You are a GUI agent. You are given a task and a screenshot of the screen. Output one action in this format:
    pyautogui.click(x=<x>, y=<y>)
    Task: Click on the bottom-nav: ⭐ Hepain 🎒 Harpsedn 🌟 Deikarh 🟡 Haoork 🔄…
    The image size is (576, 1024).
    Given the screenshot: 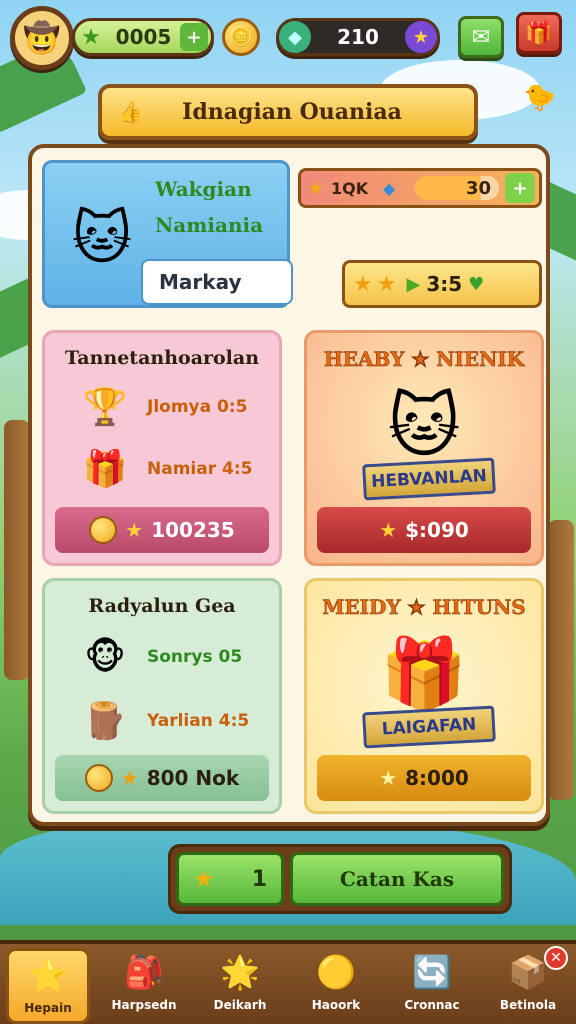 What is the action you would take?
    pyautogui.click(x=288, y=982)
    